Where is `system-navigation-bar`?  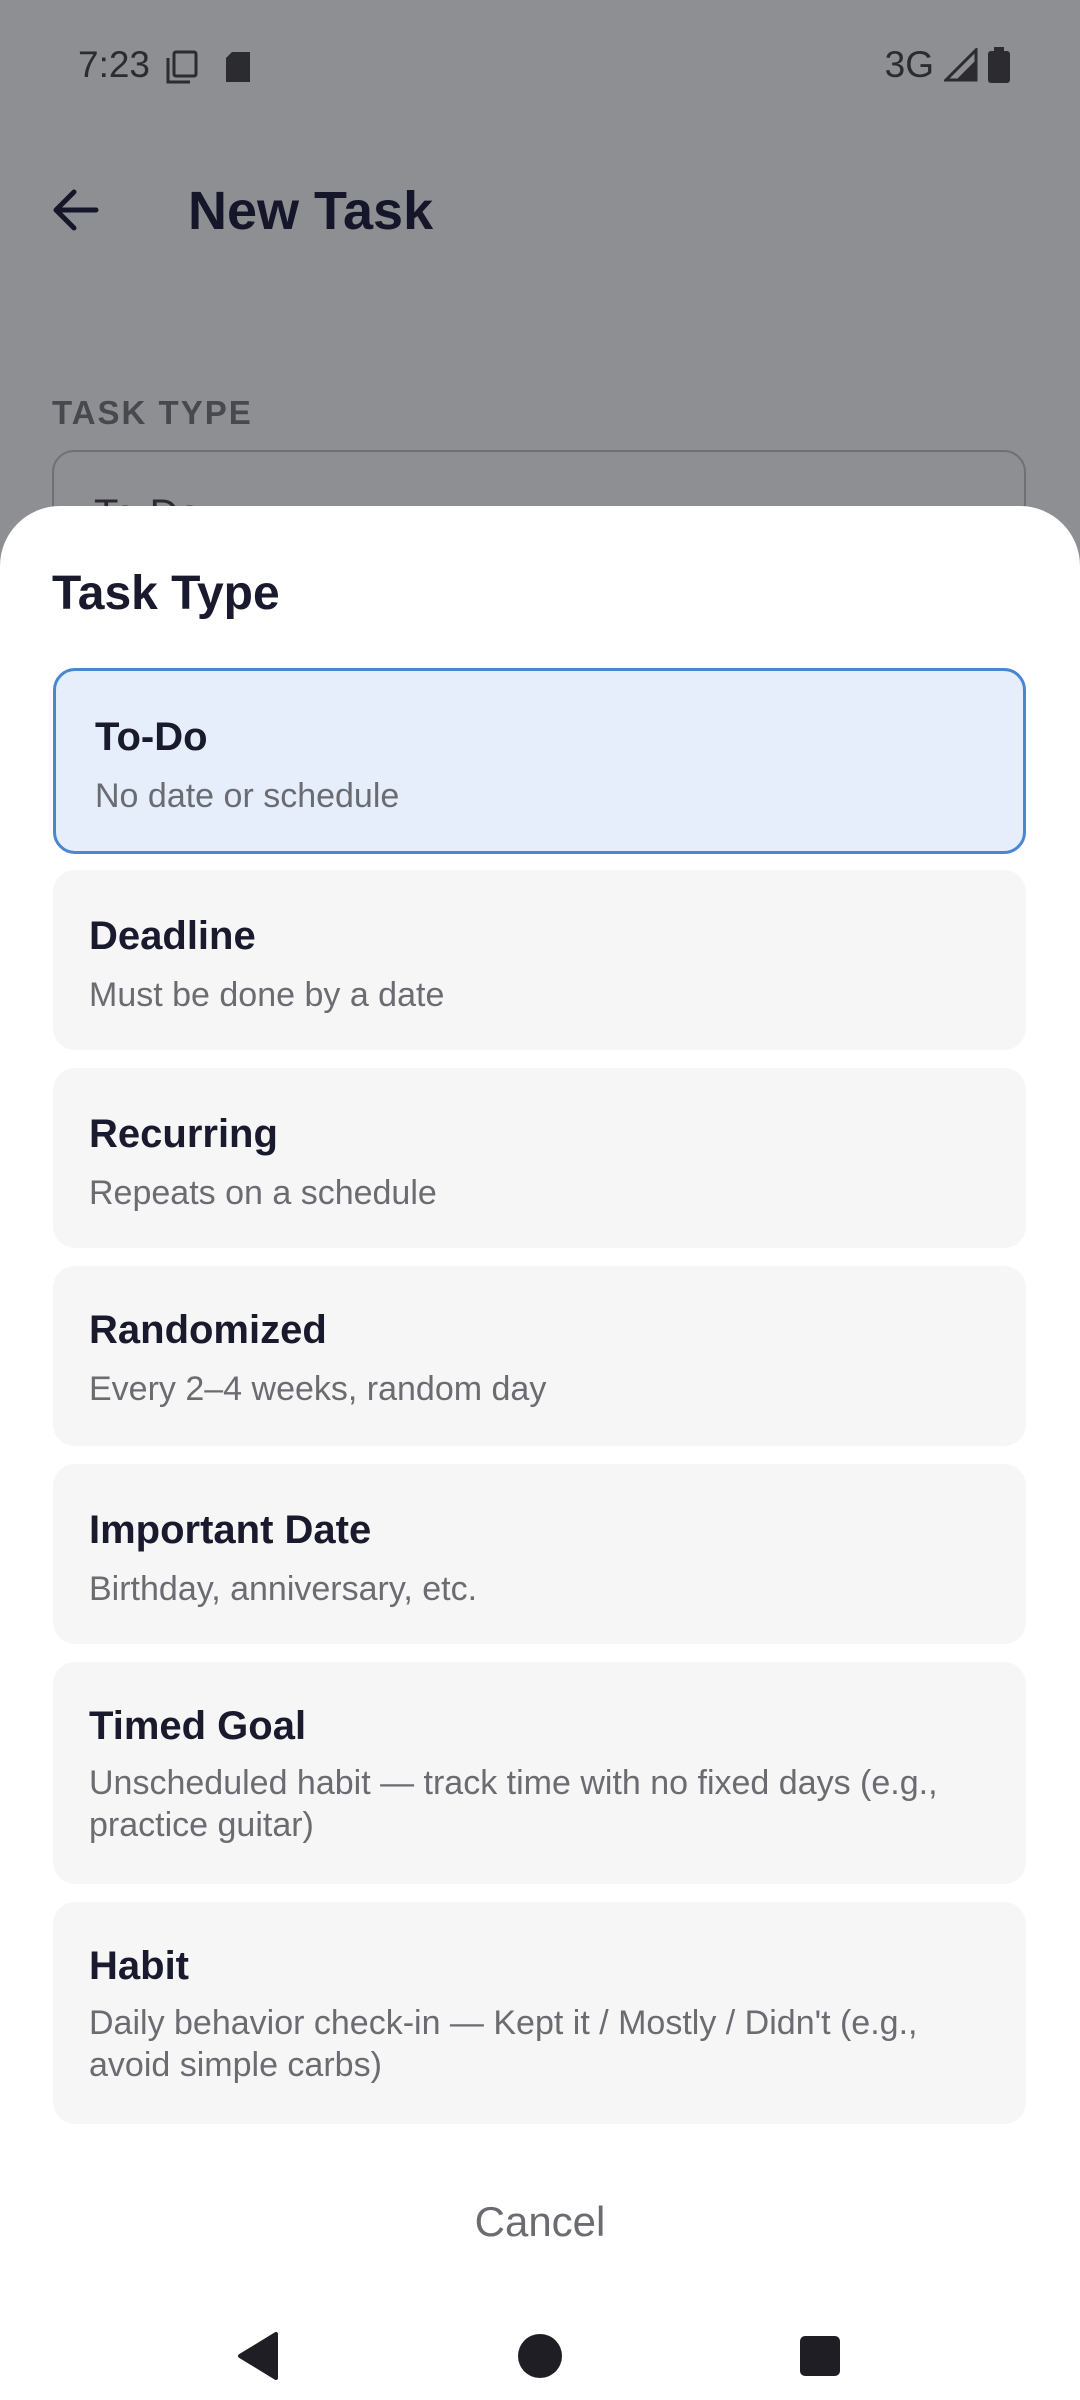 system-navigation-bar is located at coordinates (540, 2356).